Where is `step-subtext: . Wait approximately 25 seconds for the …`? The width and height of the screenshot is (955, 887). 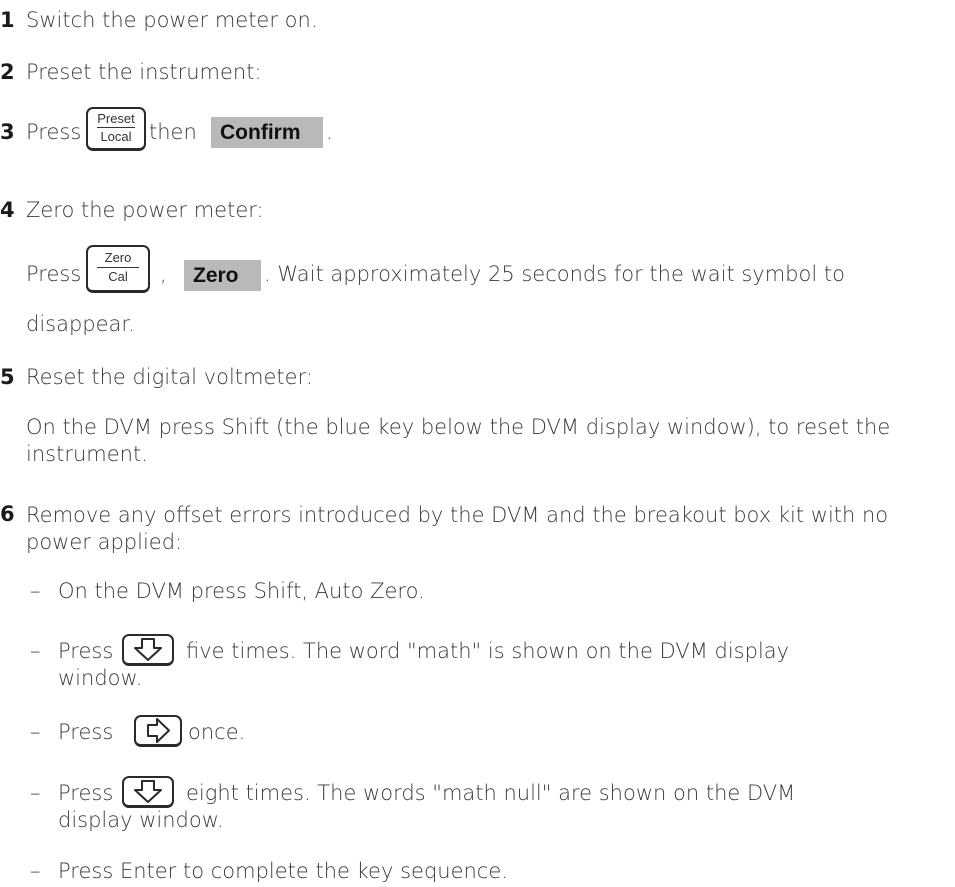 step-subtext: . Wait approximately 25 seconds for the … is located at coordinates (554, 274).